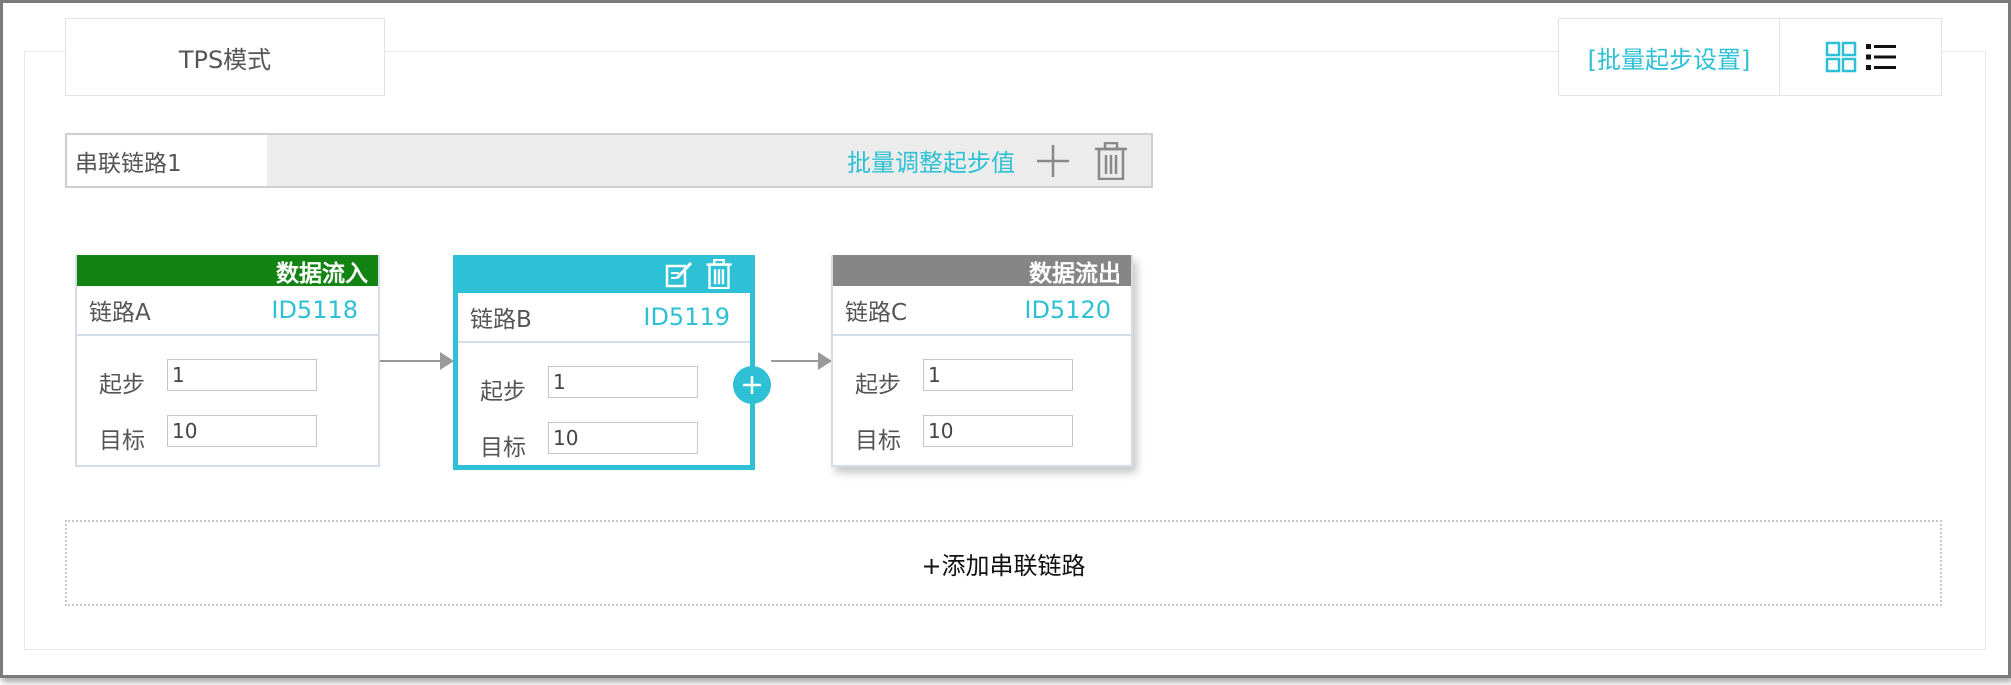 This screenshot has height=685, width=2011. I want to click on chain-node-c: 数据流出 链路C ID5120 起步 目标, so click(982, 361).